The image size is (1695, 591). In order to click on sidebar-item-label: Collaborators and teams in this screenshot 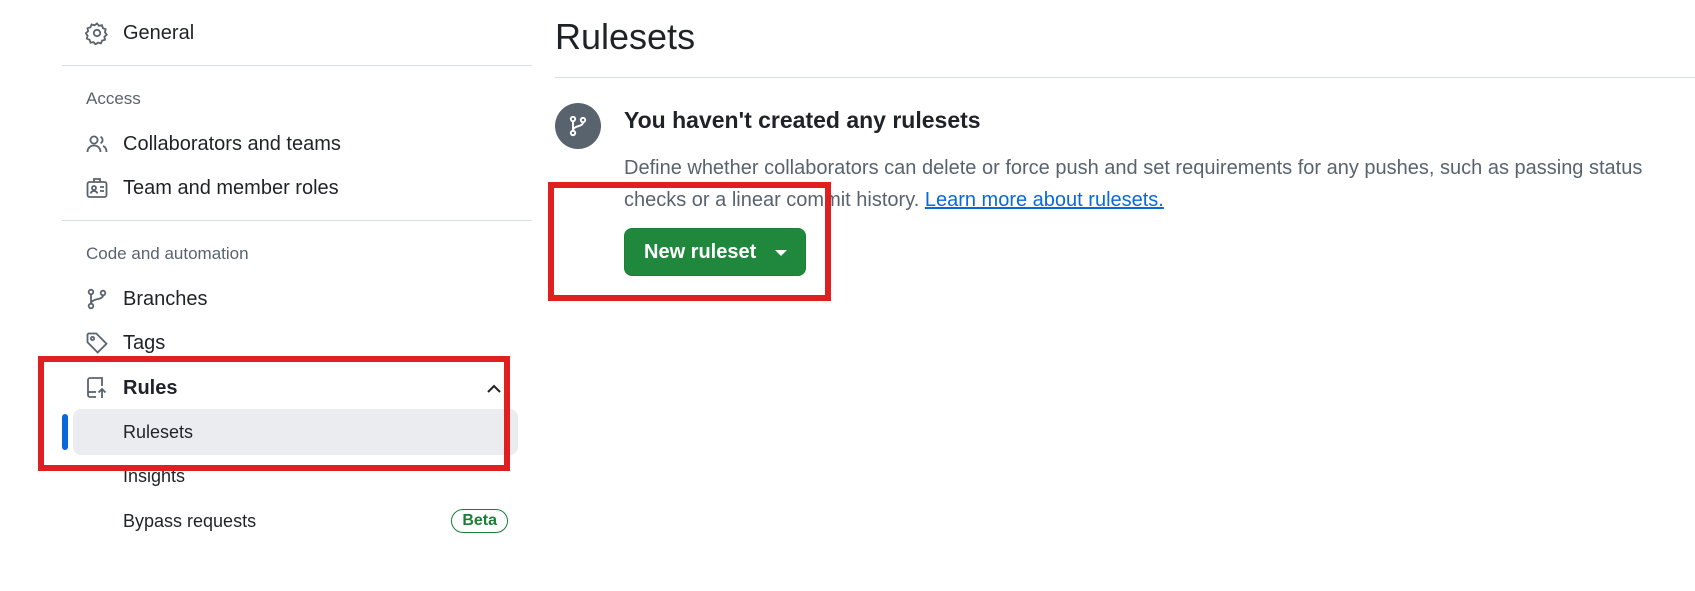, I will do `click(232, 143)`.